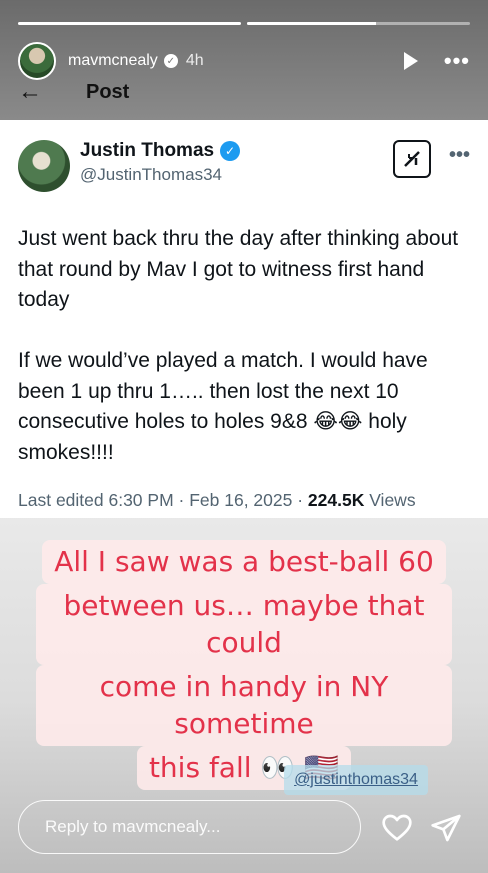 This screenshot has width=488, height=873. Describe the element at coordinates (151, 174) in the screenshot. I see `tweet-handle: @JustinThomas34` at that location.